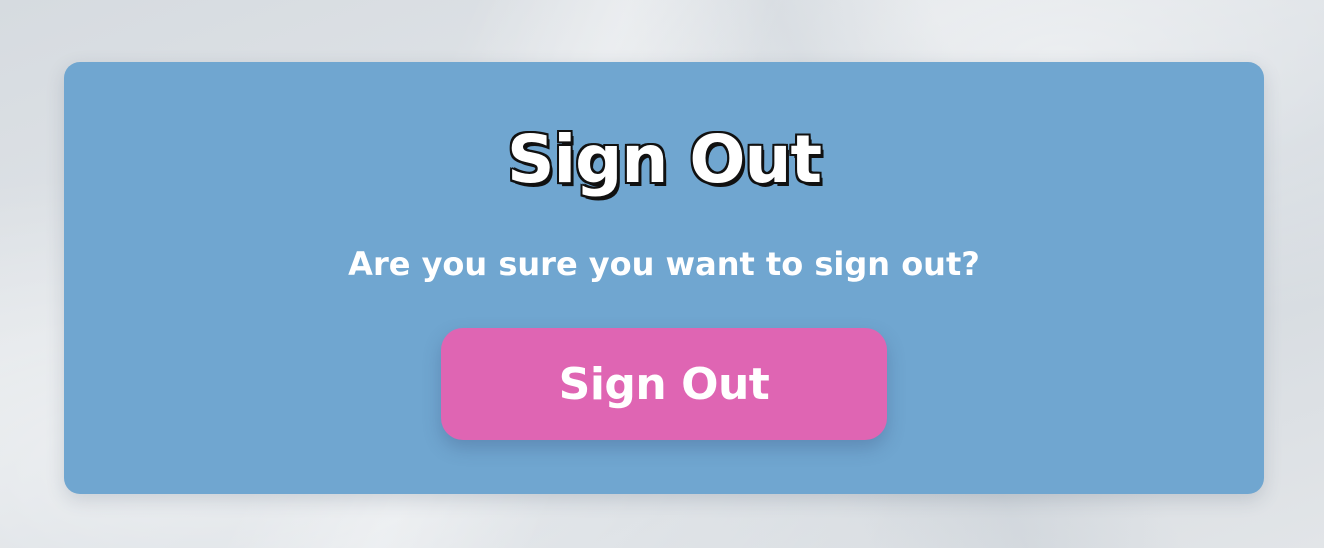 This screenshot has width=1324, height=548. What do you see at coordinates (664, 159) in the screenshot?
I see `dialog-title: Sign Out` at bounding box center [664, 159].